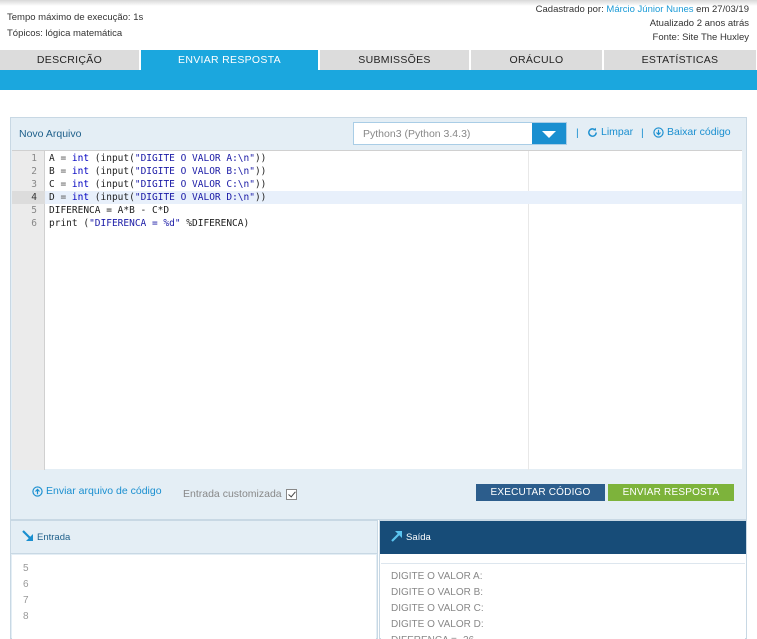 This screenshot has height=639, width=757. Describe the element at coordinates (569, 9) in the screenshot. I see `registered-prefix: Cadastrado por:` at that location.